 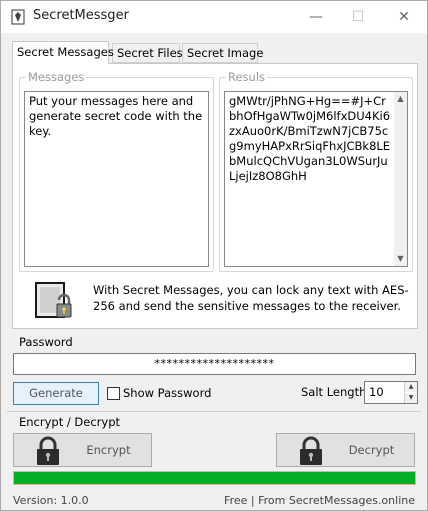 I want to click on app-icon, so click(x=18, y=17).